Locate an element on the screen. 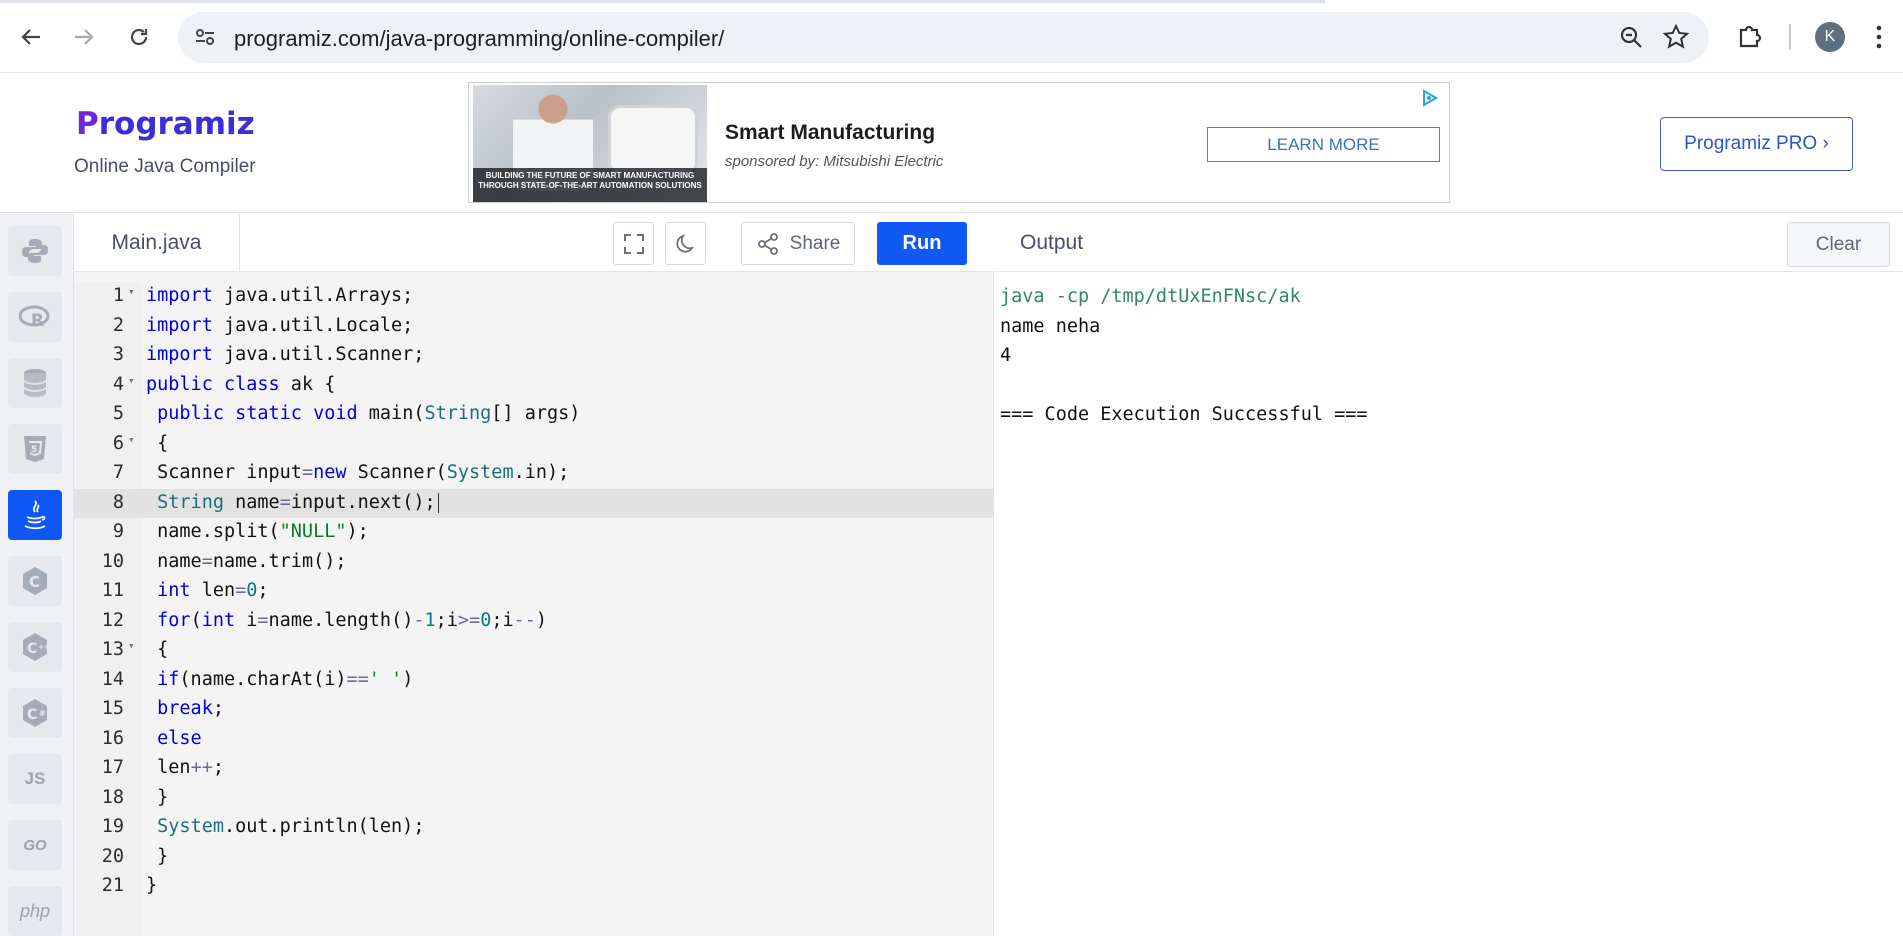  site-info-icon is located at coordinates (205, 39).